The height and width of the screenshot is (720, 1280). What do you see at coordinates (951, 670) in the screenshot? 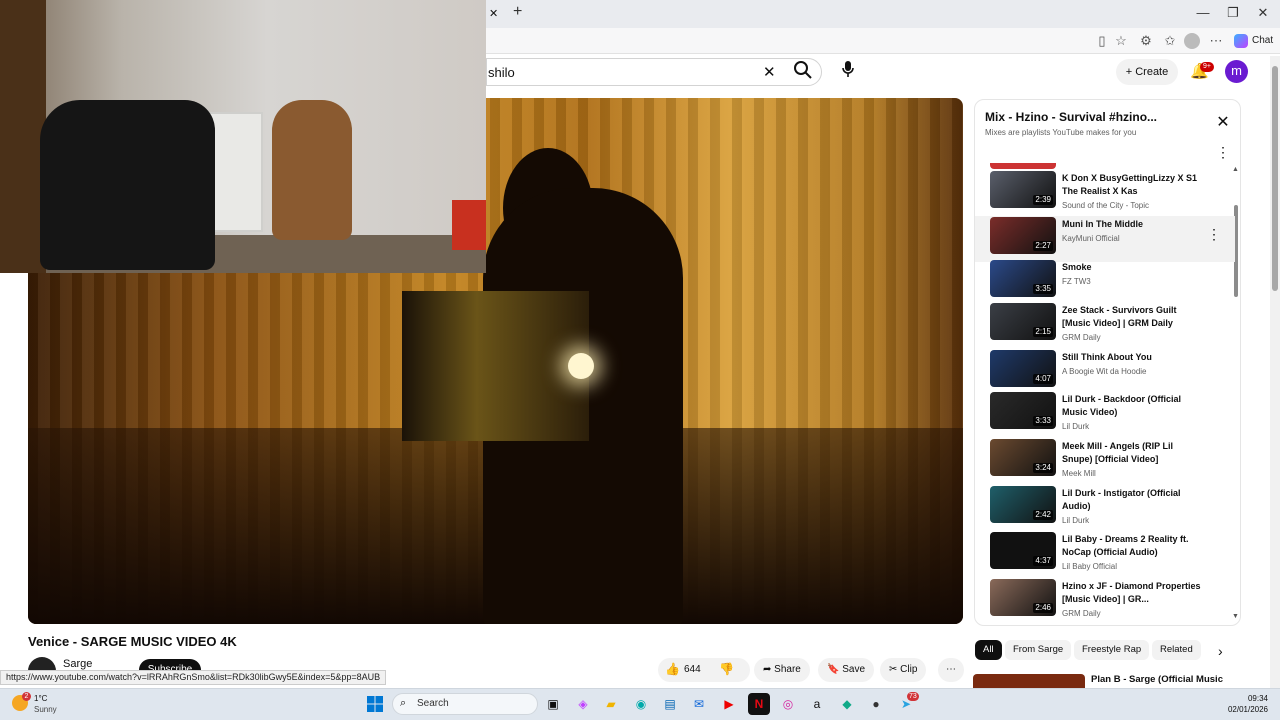
I see `more-actions-button: ⋯` at bounding box center [951, 670].